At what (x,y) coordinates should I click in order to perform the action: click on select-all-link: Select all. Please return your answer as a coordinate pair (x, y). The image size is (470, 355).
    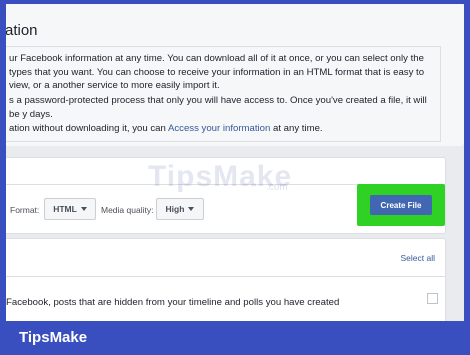
    Looking at the image, I should click on (418, 258).